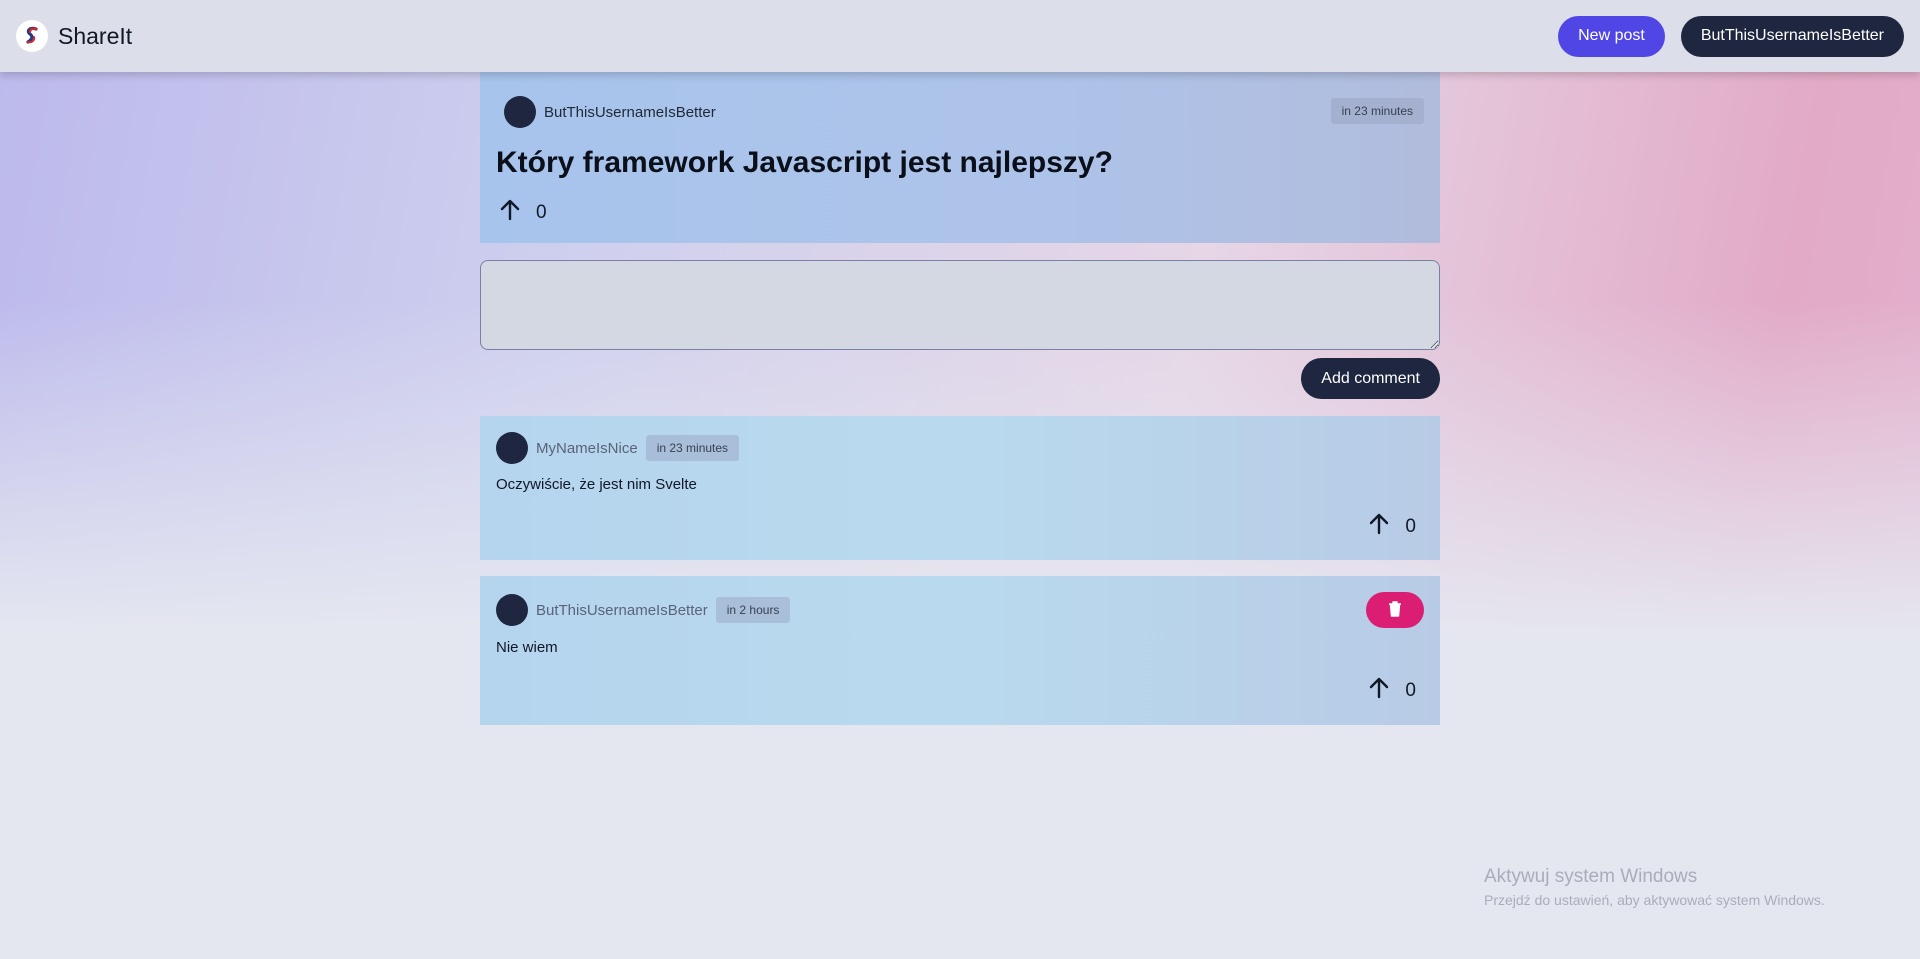 The image size is (1920, 959). Describe the element at coordinates (1591, 876) in the screenshot. I see `watermark-title: Aktywuj system Windows` at that location.